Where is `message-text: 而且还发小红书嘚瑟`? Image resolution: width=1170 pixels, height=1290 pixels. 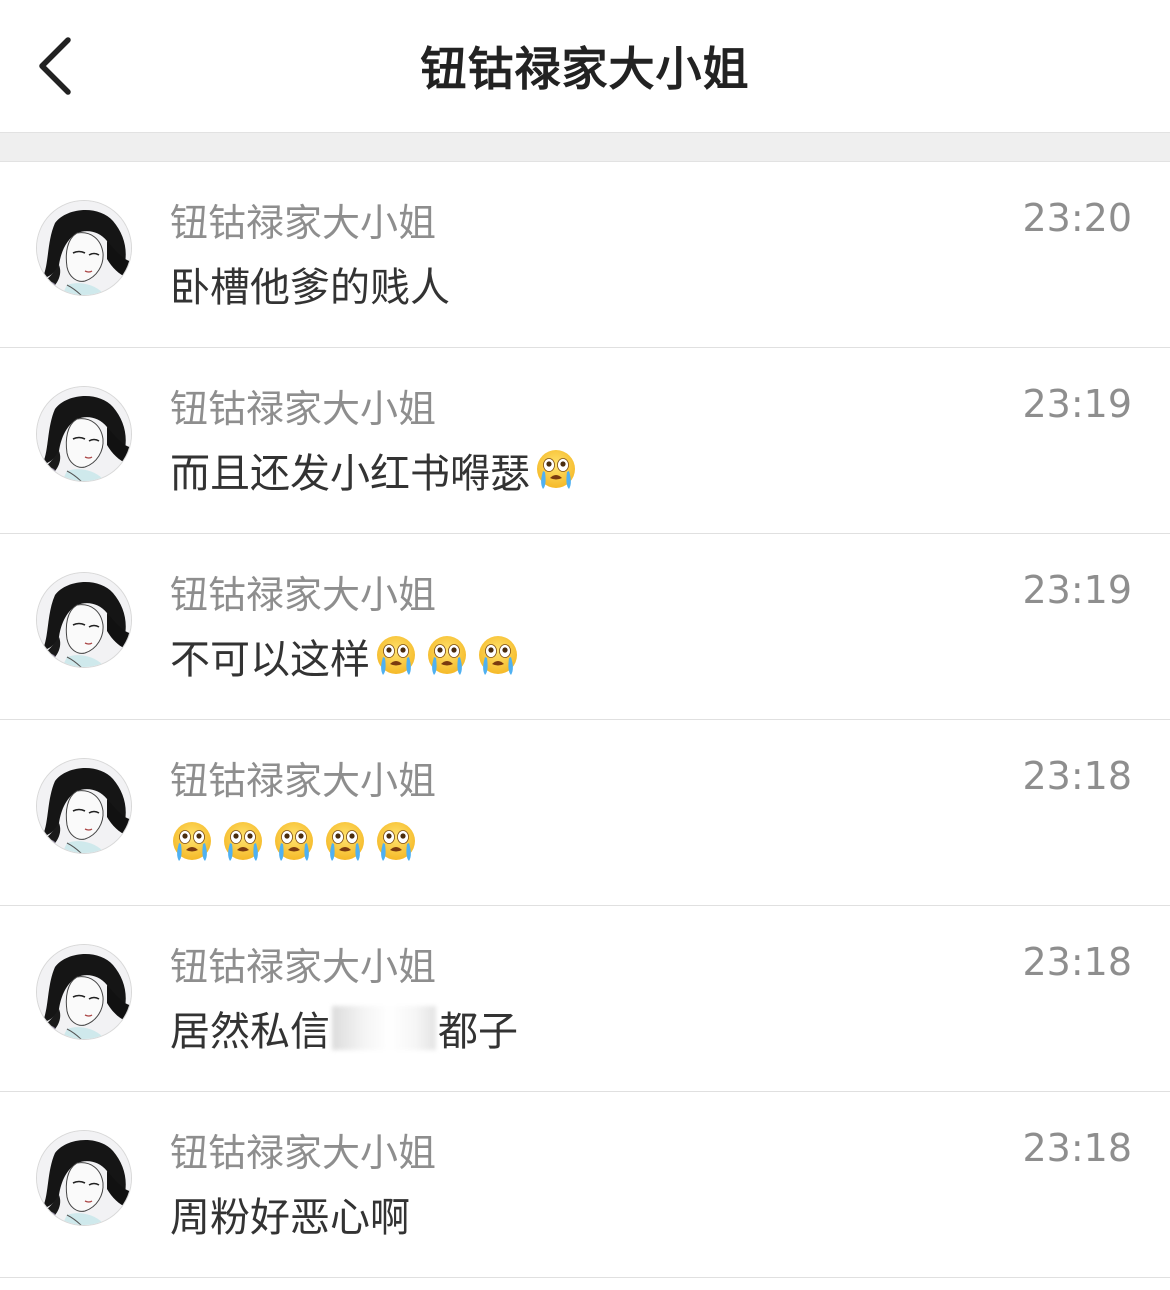 message-text: 而且还发小红书嘚瑟 is located at coordinates (377, 470).